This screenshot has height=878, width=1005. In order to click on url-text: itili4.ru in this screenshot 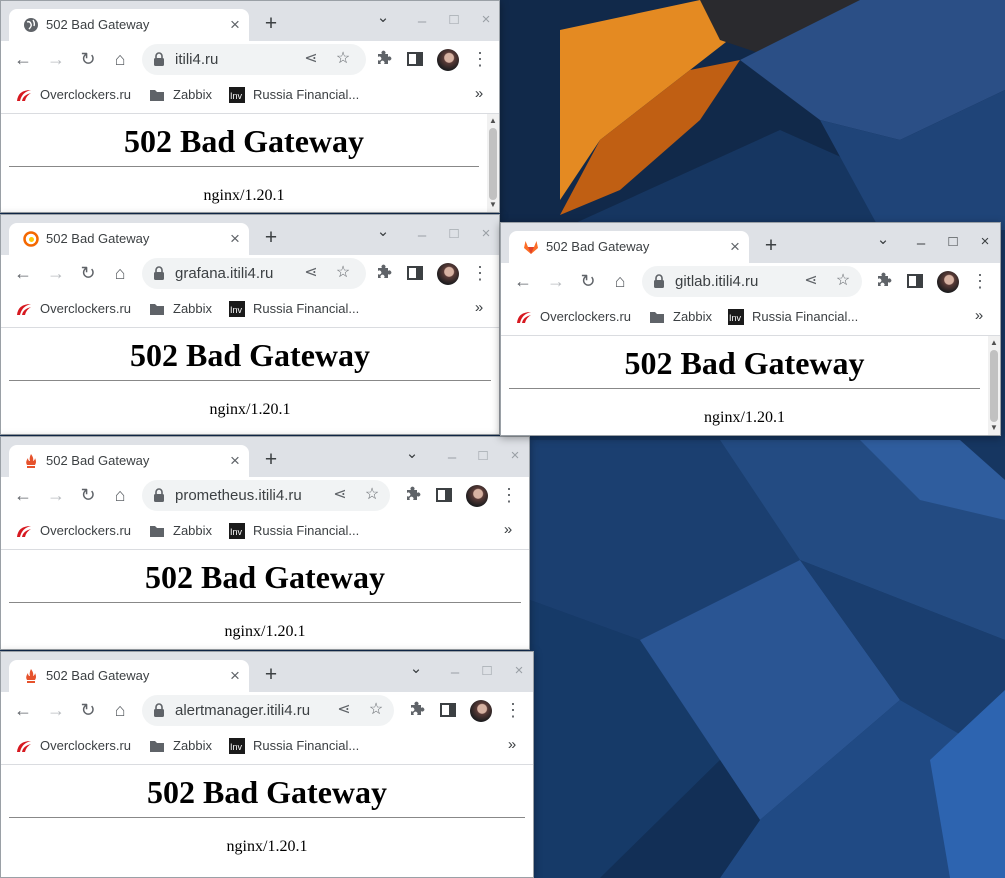, I will do `click(196, 59)`.